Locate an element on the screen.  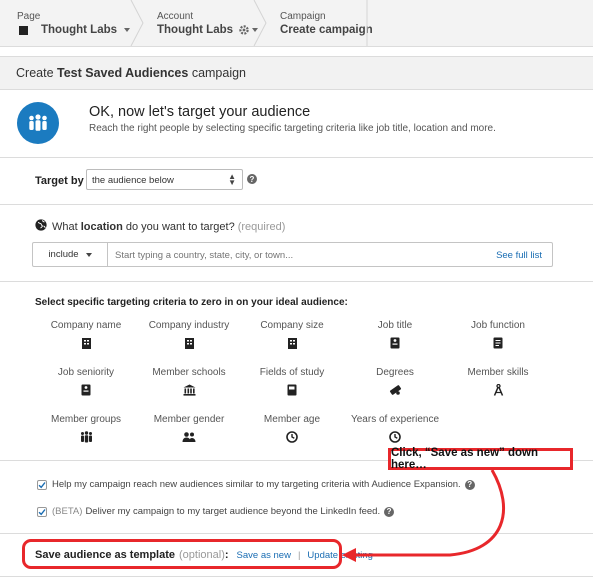
audience-icon is located at coordinates (38, 123).